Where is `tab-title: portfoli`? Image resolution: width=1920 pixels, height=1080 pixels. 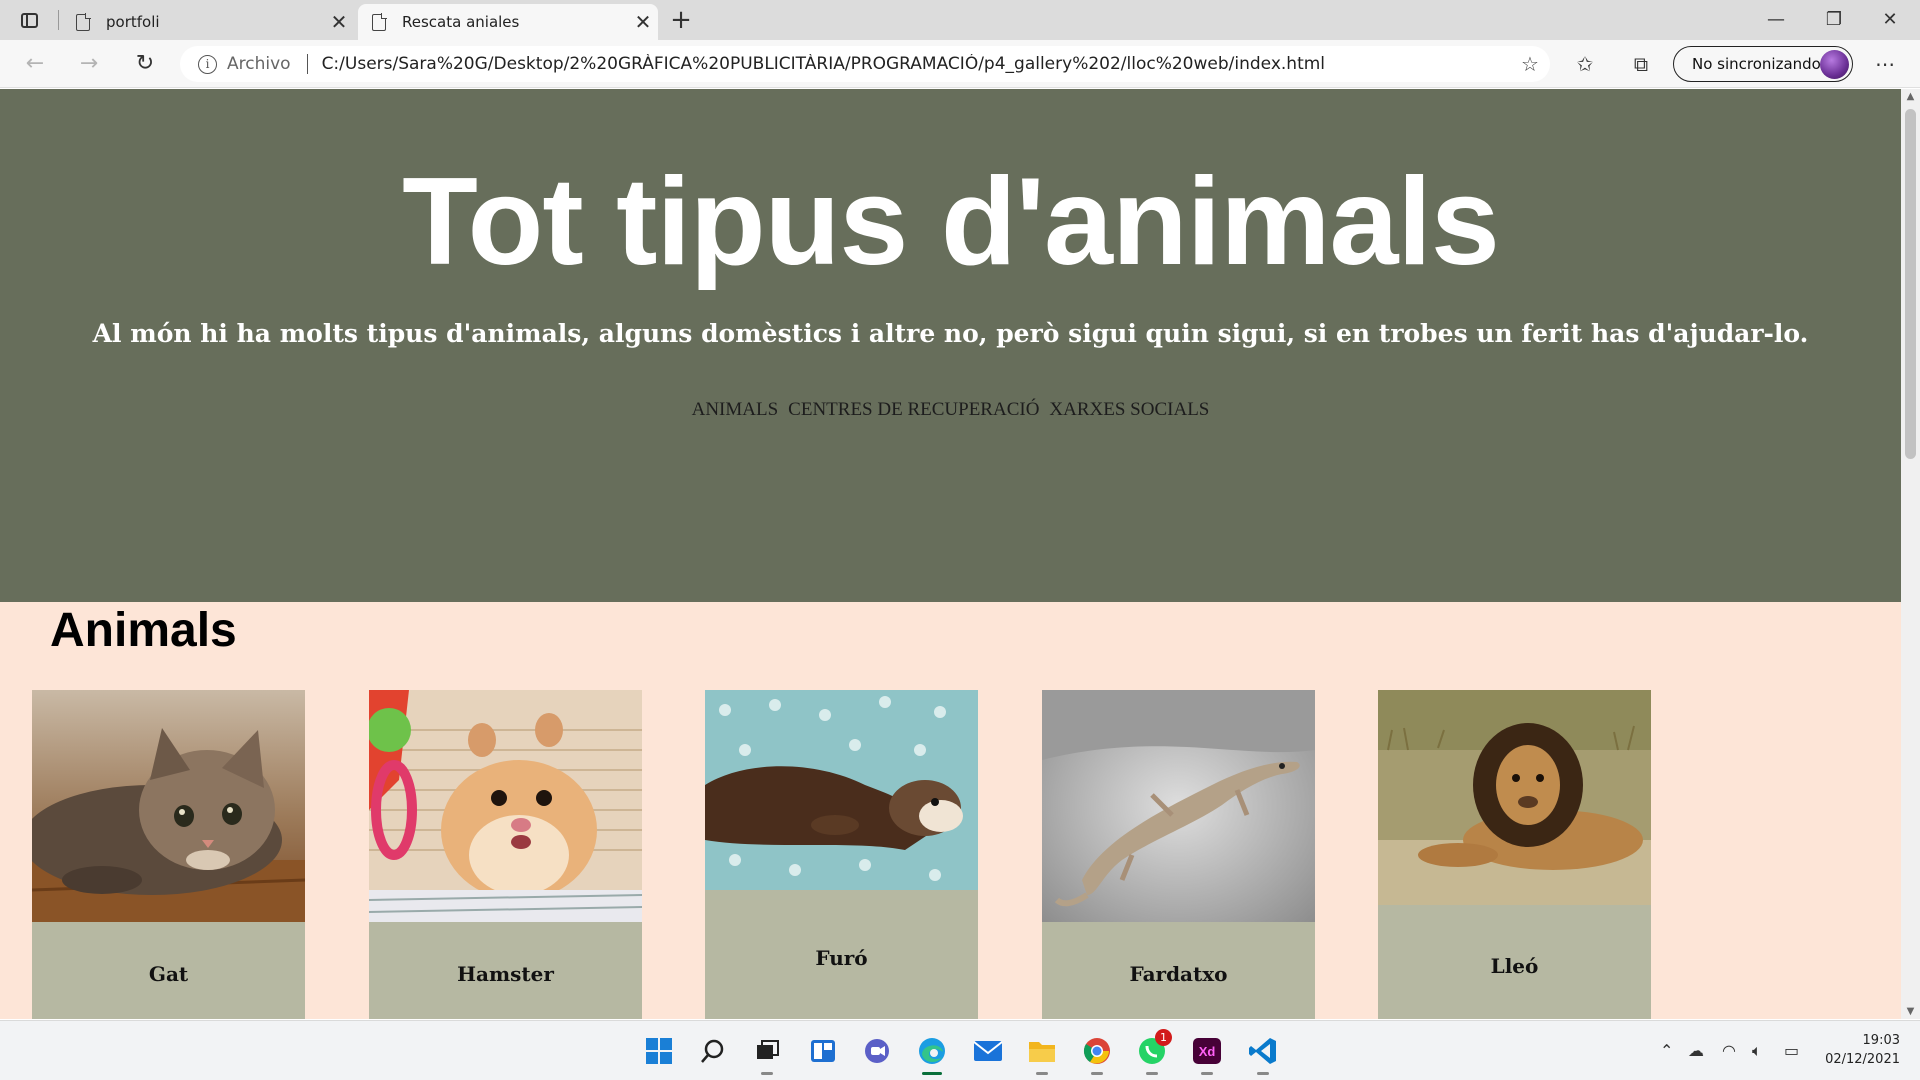
tab-title: portfoli is located at coordinates (133, 22).